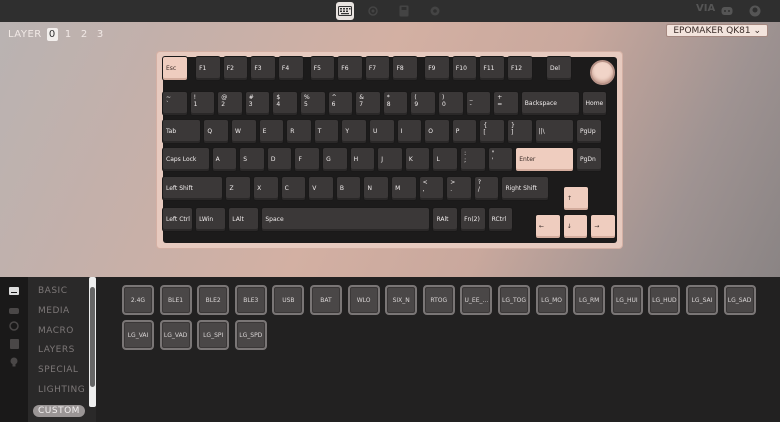 The image size is (780, 422). Describe the element at coordinates (202, 103) in the screenshot. I see `key-1-1: ! 1` at that location.